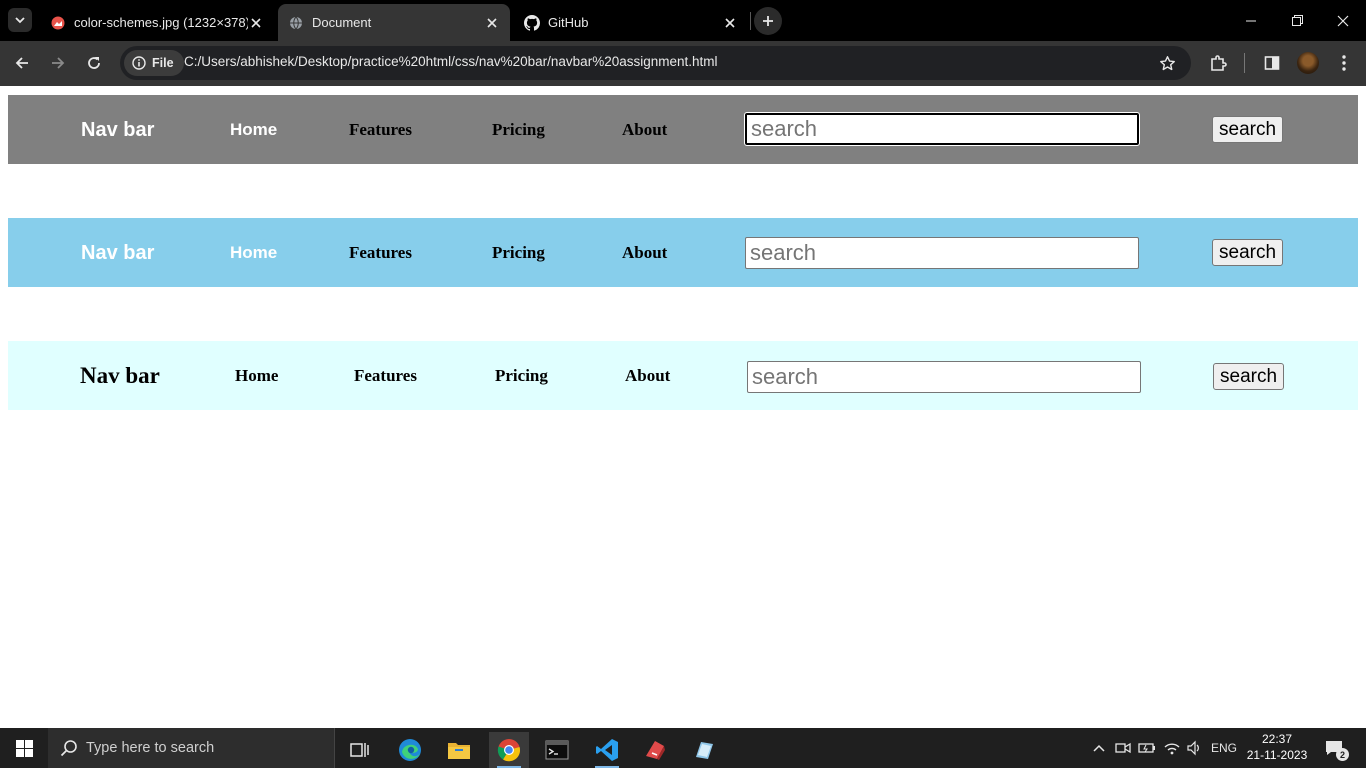  I want to click on tab-title: Document, so click(342, 22).